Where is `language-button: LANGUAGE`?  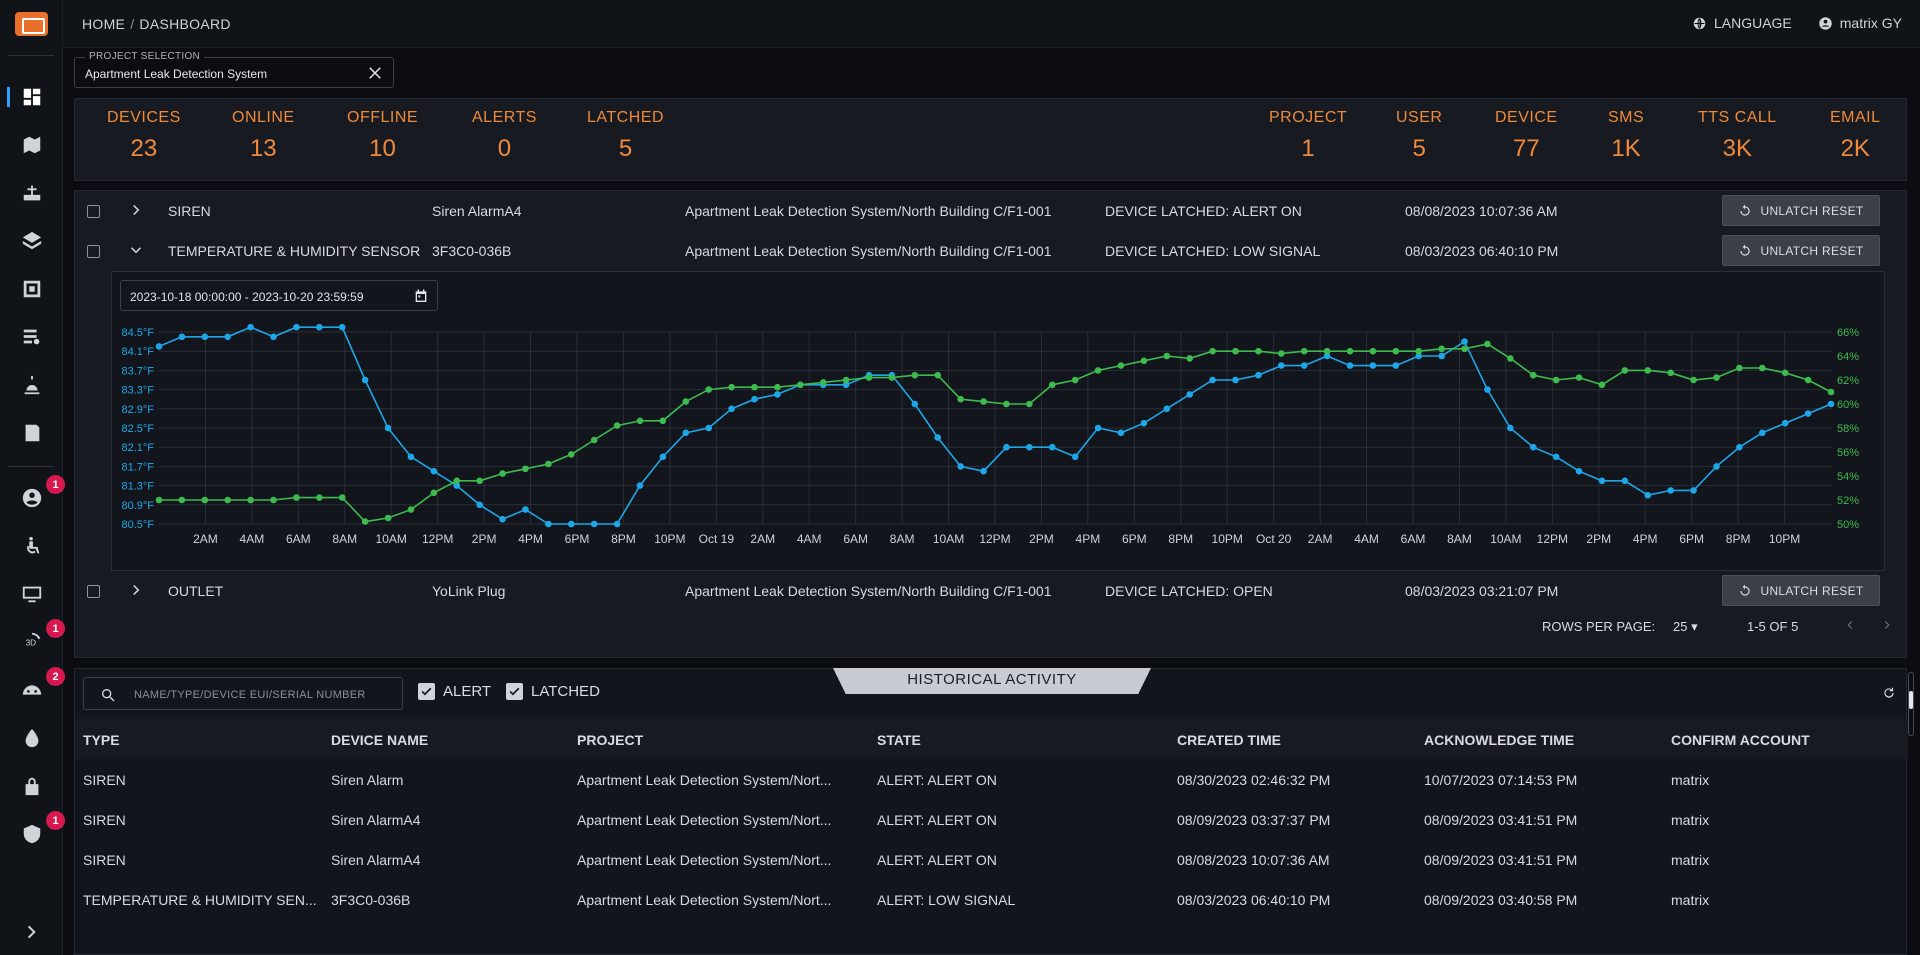
language-button: LANGUAGE is located at coordinates (1742, 23).